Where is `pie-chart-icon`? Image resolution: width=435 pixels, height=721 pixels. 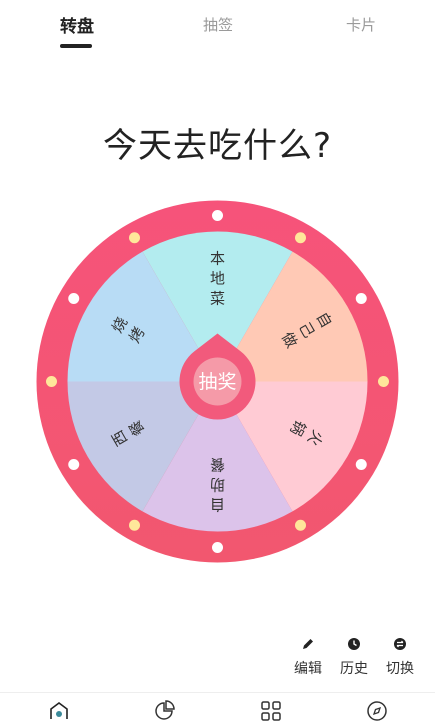 pie-chart-icon is located at coordinates (165, 710).